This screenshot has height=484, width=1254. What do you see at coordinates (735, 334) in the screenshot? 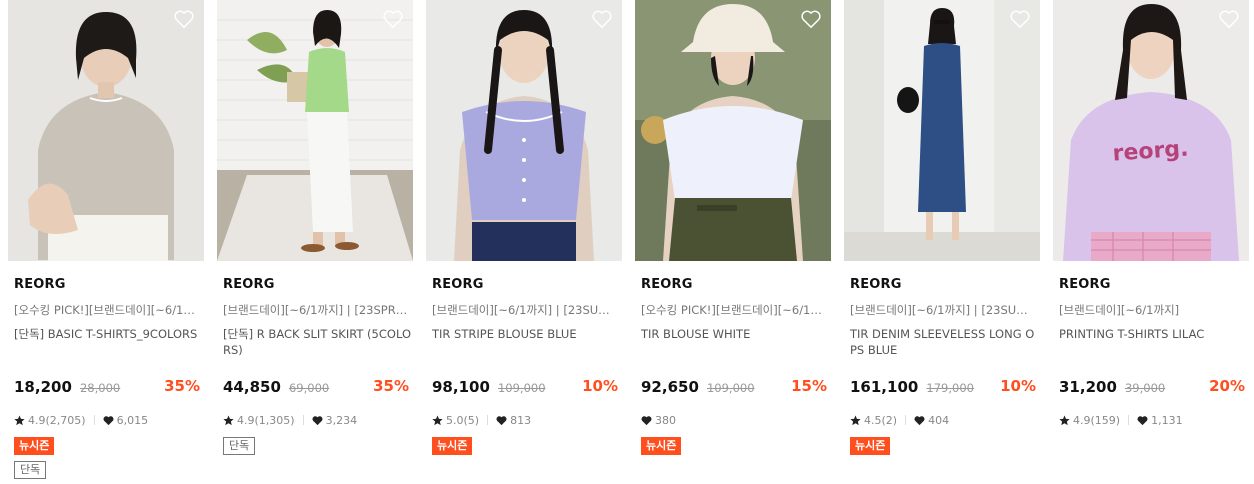
I see `product-name: TIR BLOUSE WHITE` at bounding box center [735, 334].